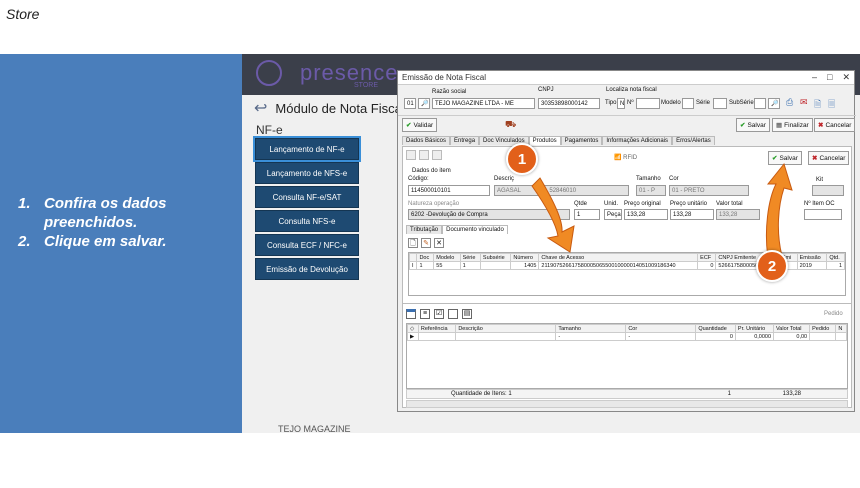 The height and width of the screenshot is (488, 860). Describe the element at coordinates (709, 190) in the screenshot. I see `cor-field: 01 - PRETO` at that location.